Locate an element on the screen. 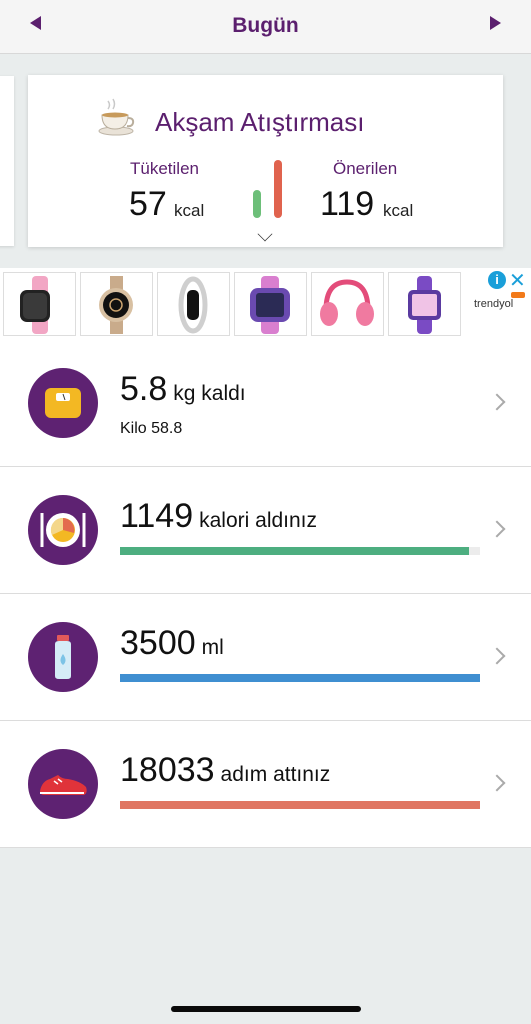 The height and width of the screenshot is (1024, 531). water-value-line: 3500 ml is located at coordinates (172, 643).